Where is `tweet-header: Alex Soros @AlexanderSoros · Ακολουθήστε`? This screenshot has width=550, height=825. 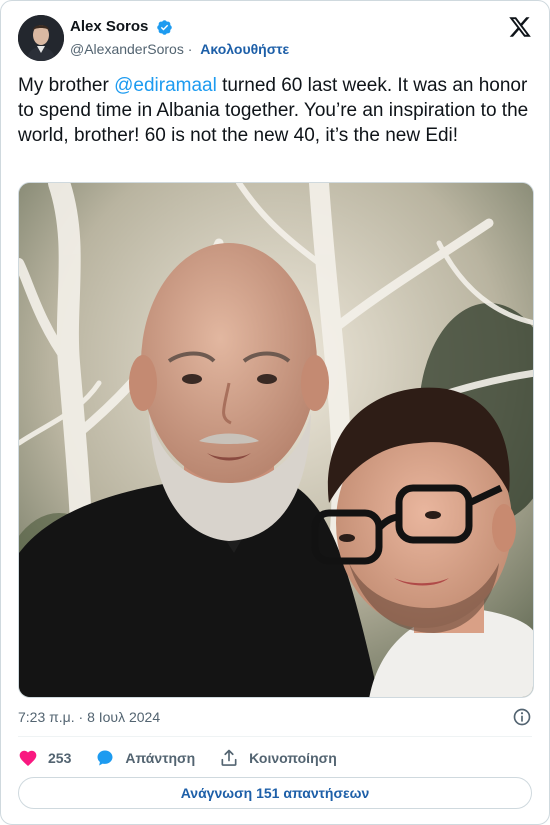
tweet-header: Alex Soros @AlexanderSoros · Ακολουθήστε is located at coordinates (275, 38).